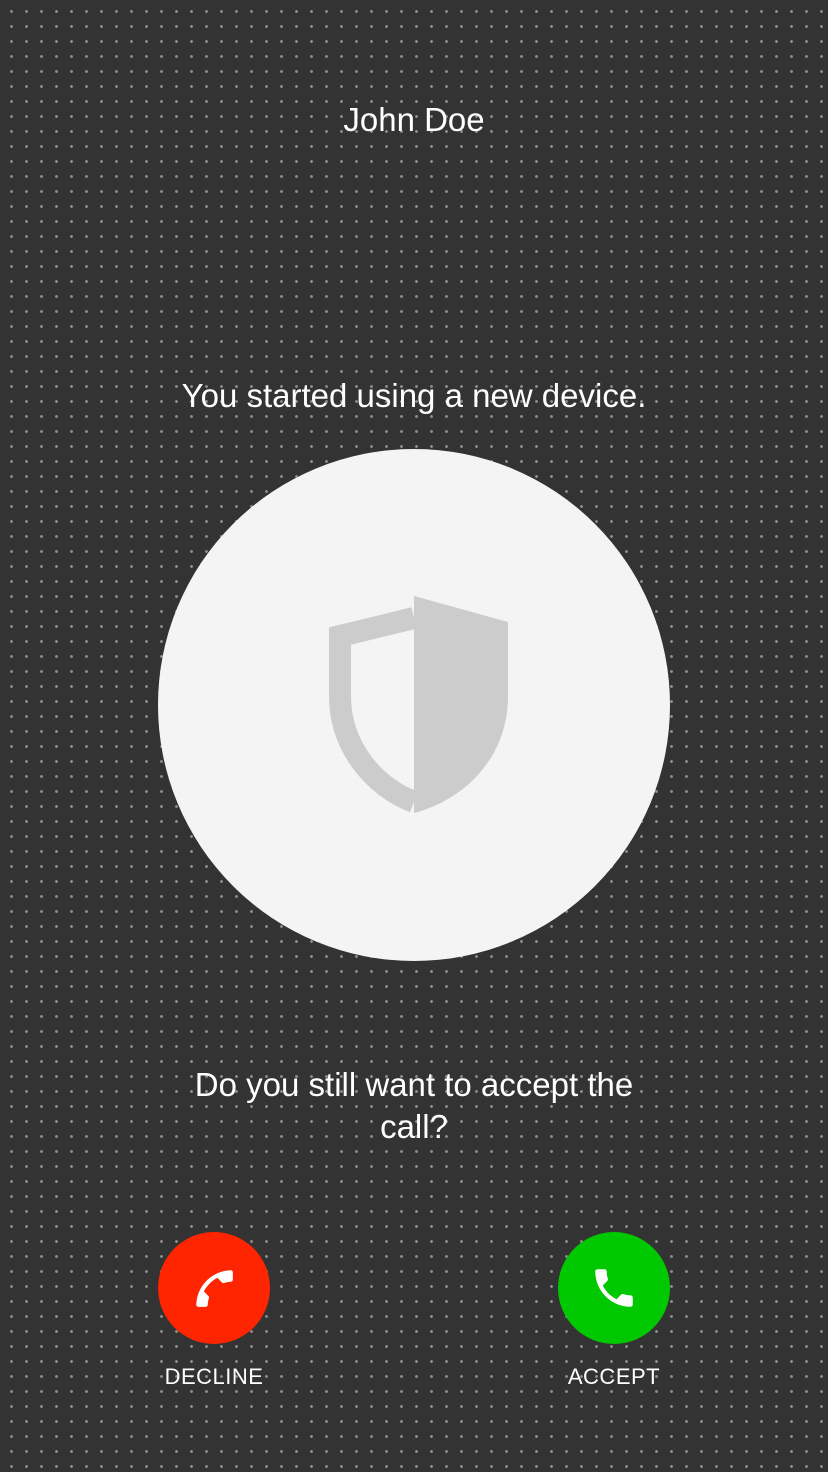 This screenshot has width=828, height=1472. I want to click on shield-icon, so click(418, 704).